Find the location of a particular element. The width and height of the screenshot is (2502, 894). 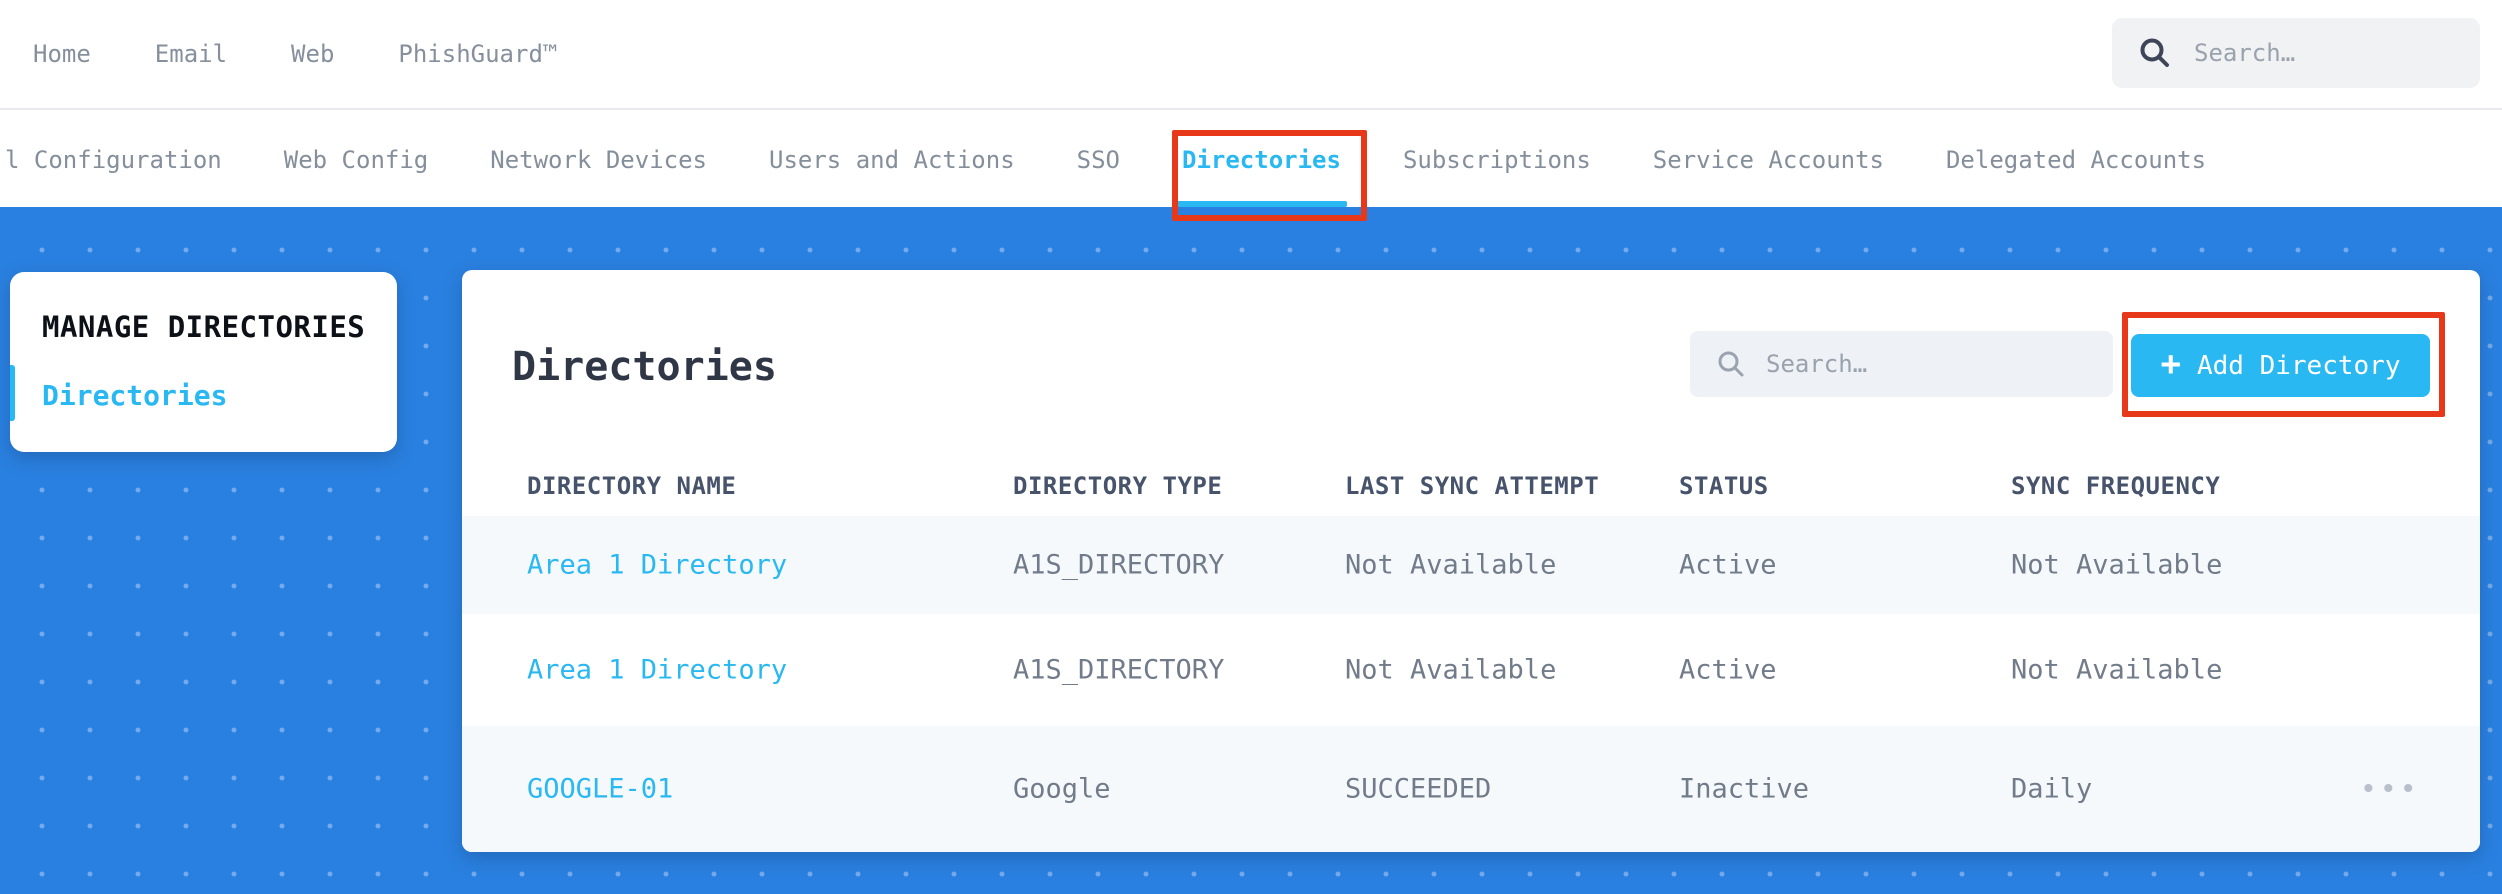

top-nav-bar: Home Email Web PhishGuard™ is located at coordinates (1251, 55).